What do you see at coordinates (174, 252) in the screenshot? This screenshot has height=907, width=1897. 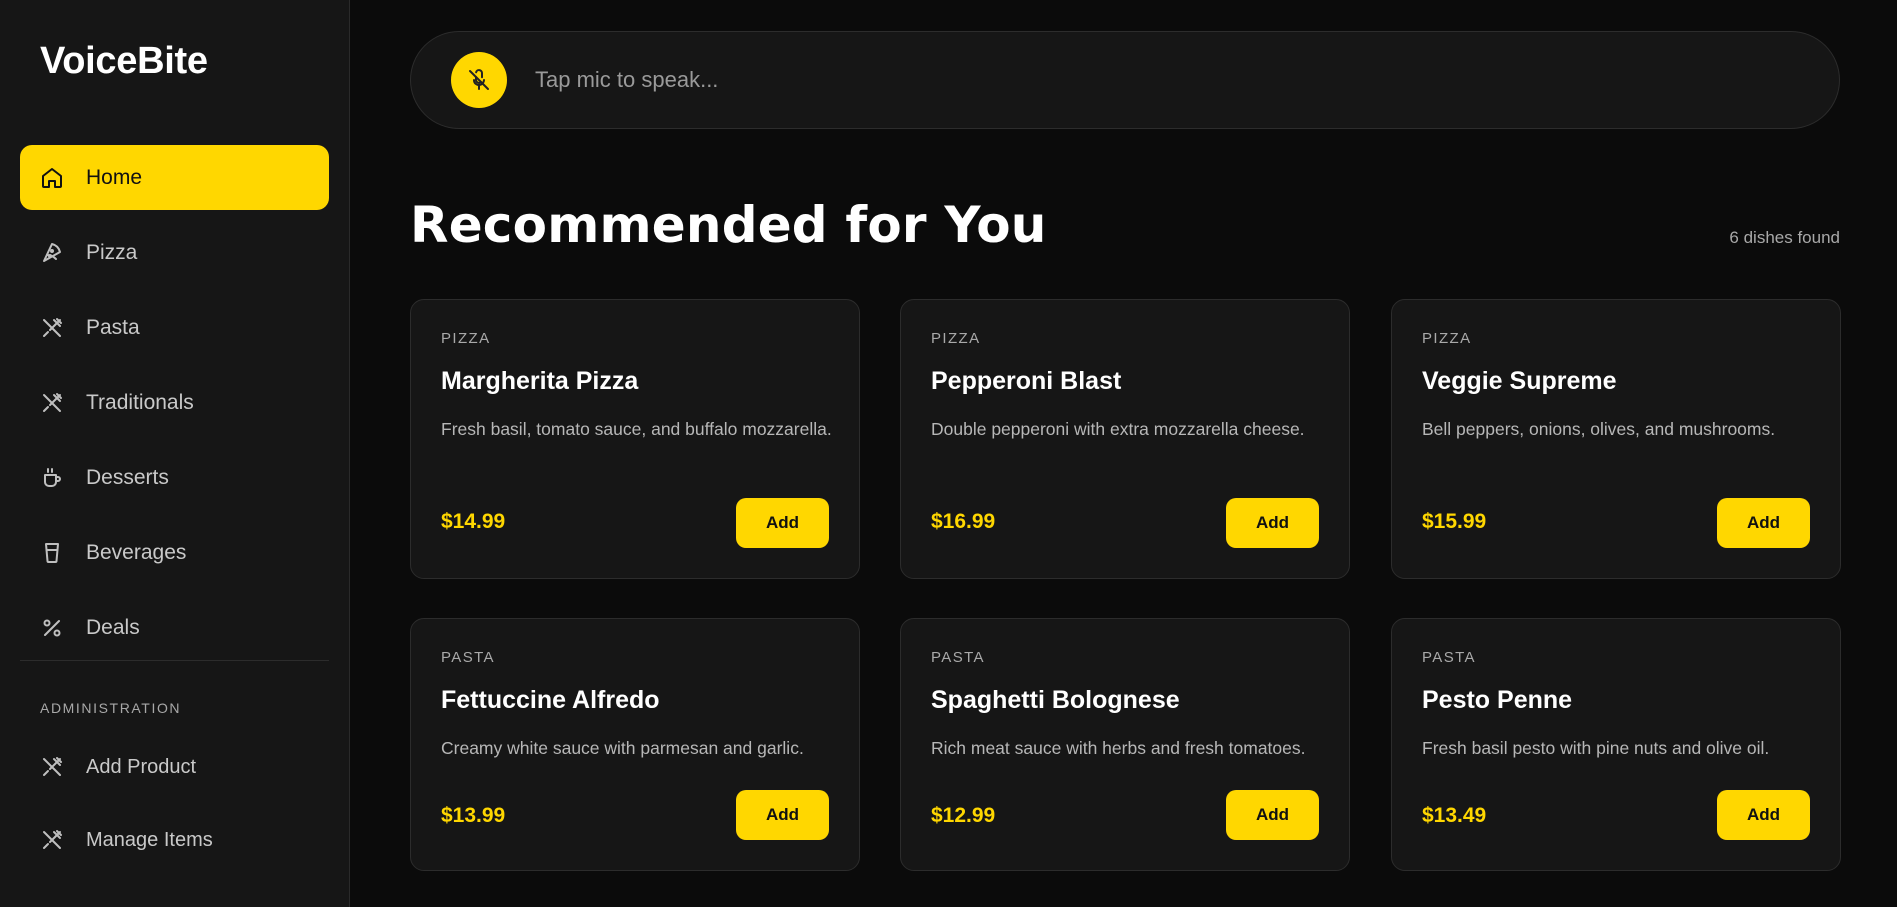 I see `nav-item-pizza: Pizza` at bounding box center [174, 252].